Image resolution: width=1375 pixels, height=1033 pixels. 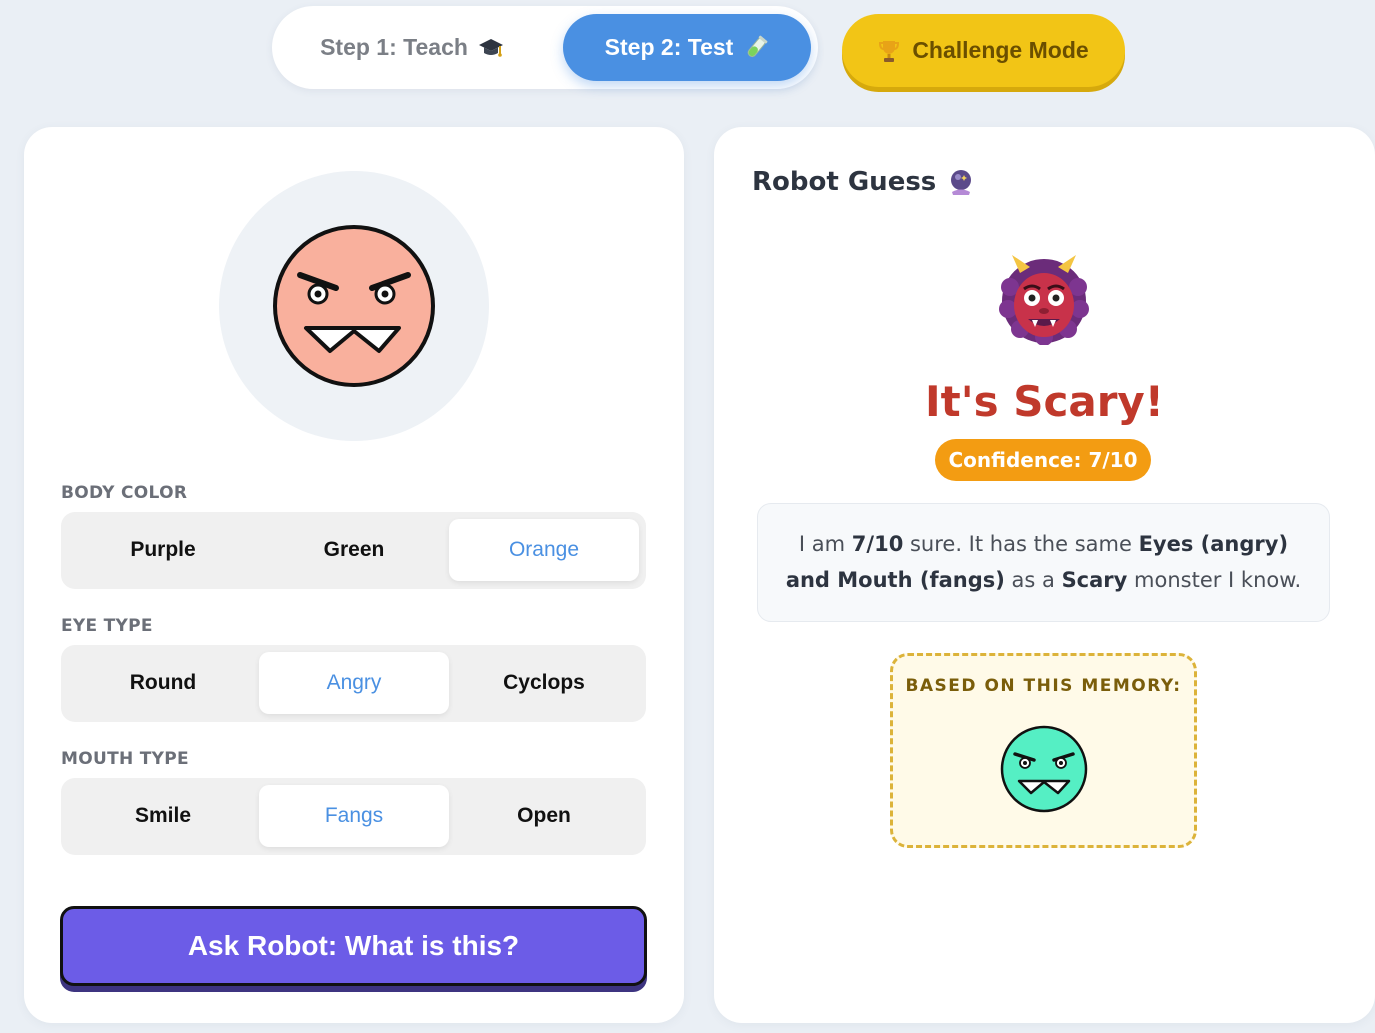 I want to click on mouth-type-label: MOUTH TYPE, so click(x=125, y=759).